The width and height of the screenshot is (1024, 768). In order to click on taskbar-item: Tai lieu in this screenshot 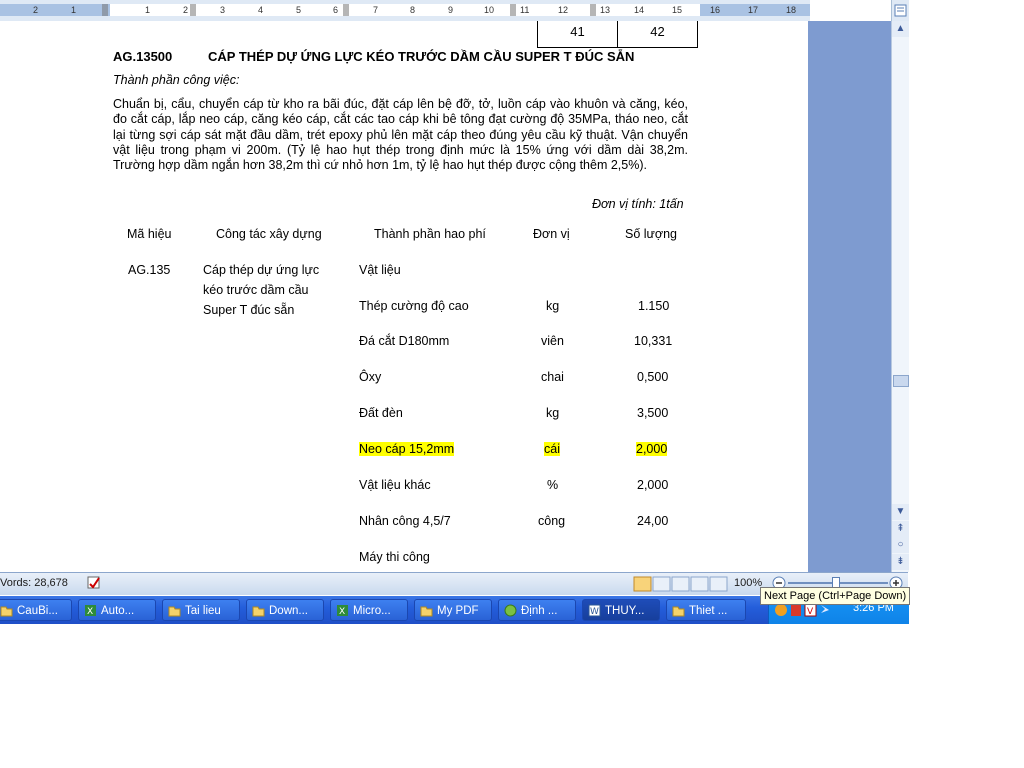, I will do `click(201, 610)`.